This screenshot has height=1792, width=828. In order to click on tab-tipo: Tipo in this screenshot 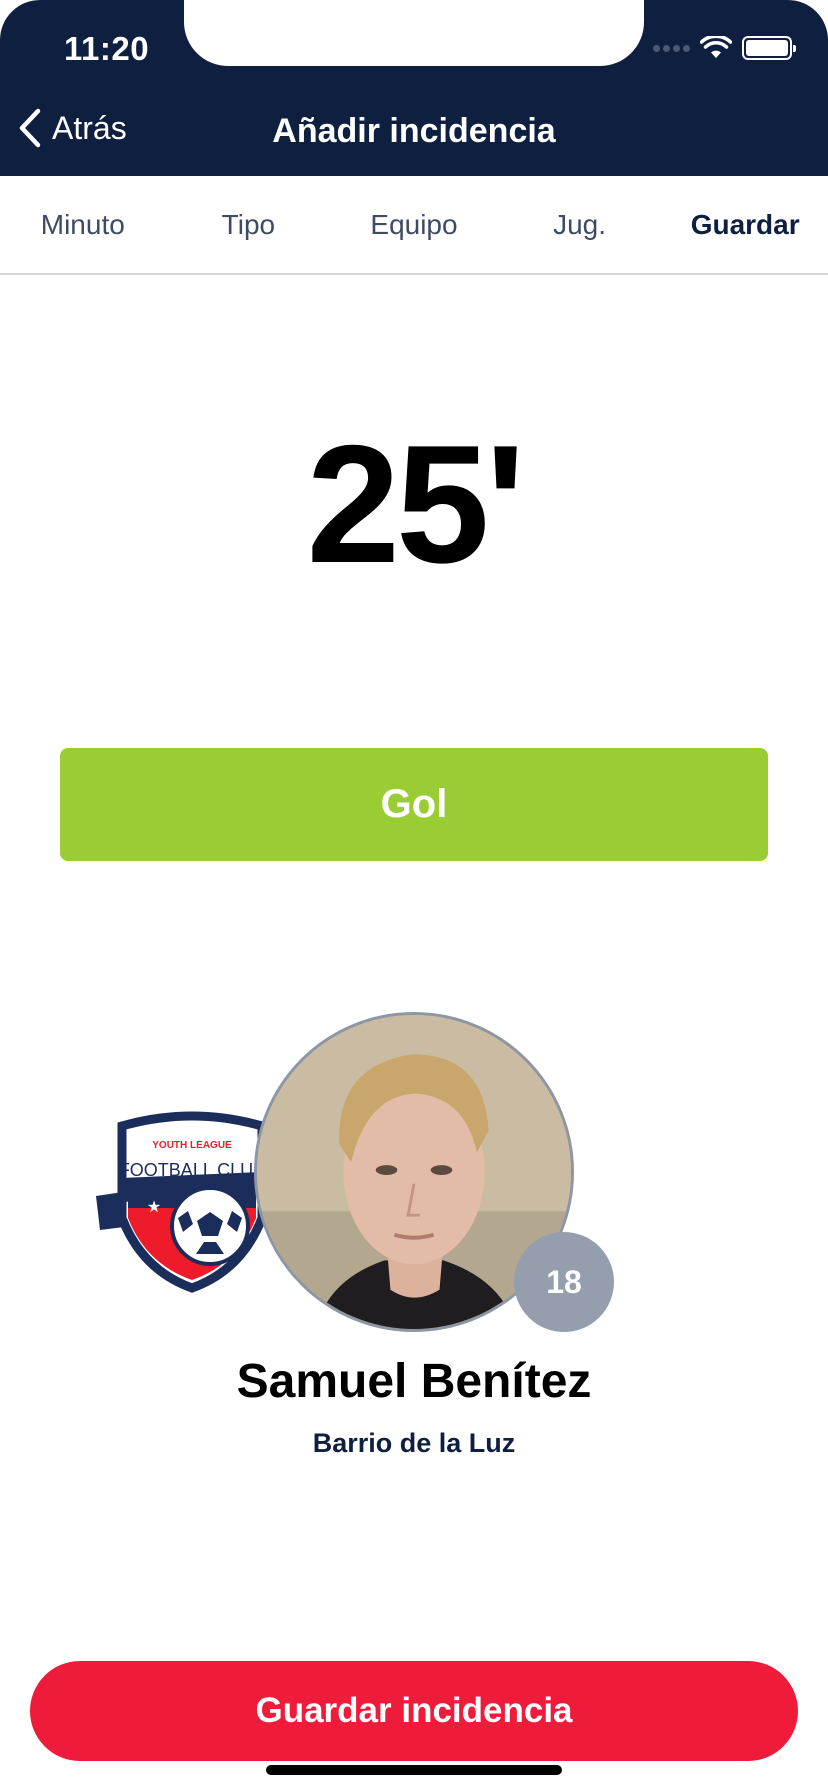, I will do `click(249, 225)`.